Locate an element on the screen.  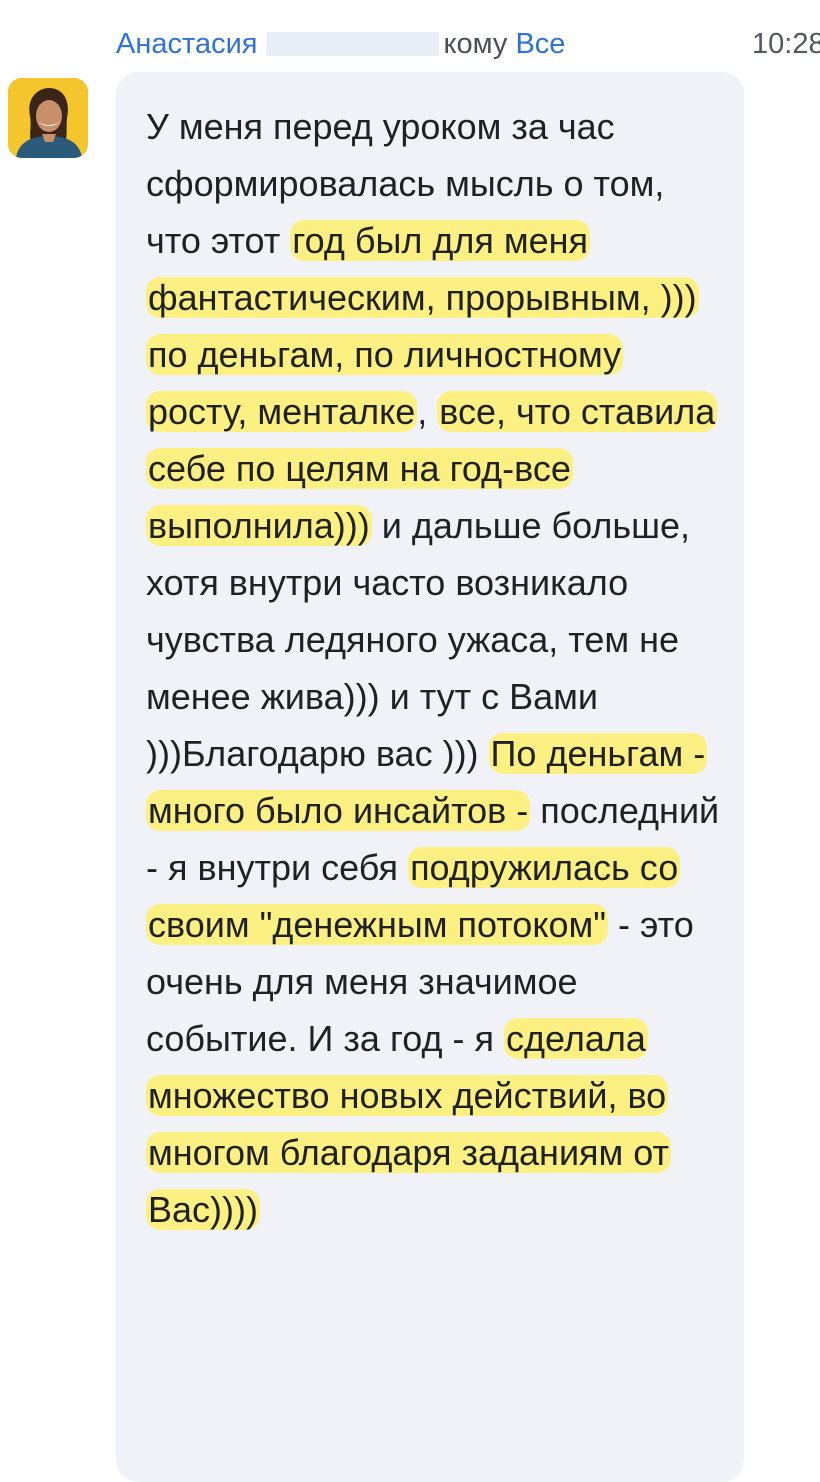
avatar is located at coordinates (48, 118).